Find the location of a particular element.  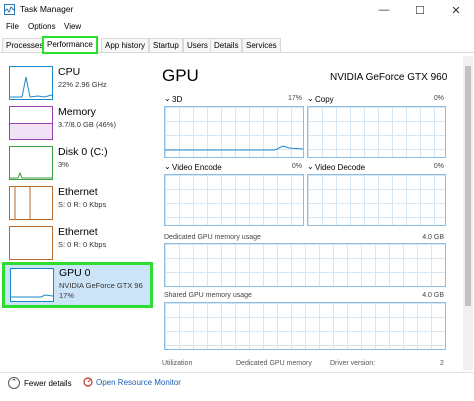

sidebar-item-ethernet-2: Ethernet S: 0 R: 0 Kbps is located at coordinates (74, 242).